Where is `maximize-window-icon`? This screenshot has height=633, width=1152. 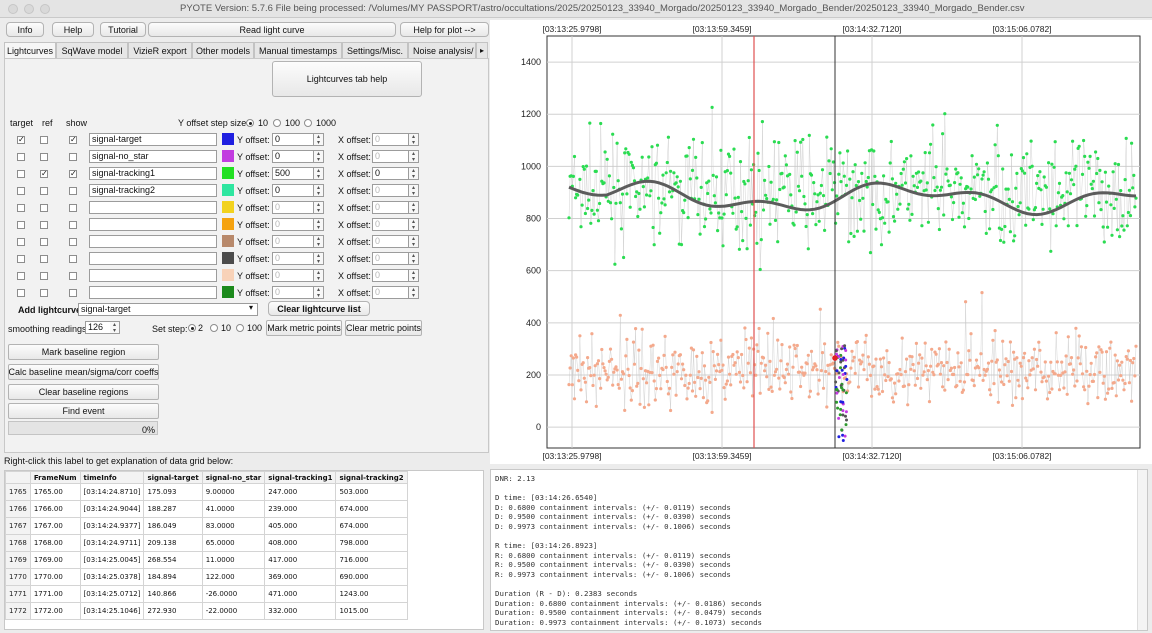
maximize-window-icon is located at coordinates (45, 9).